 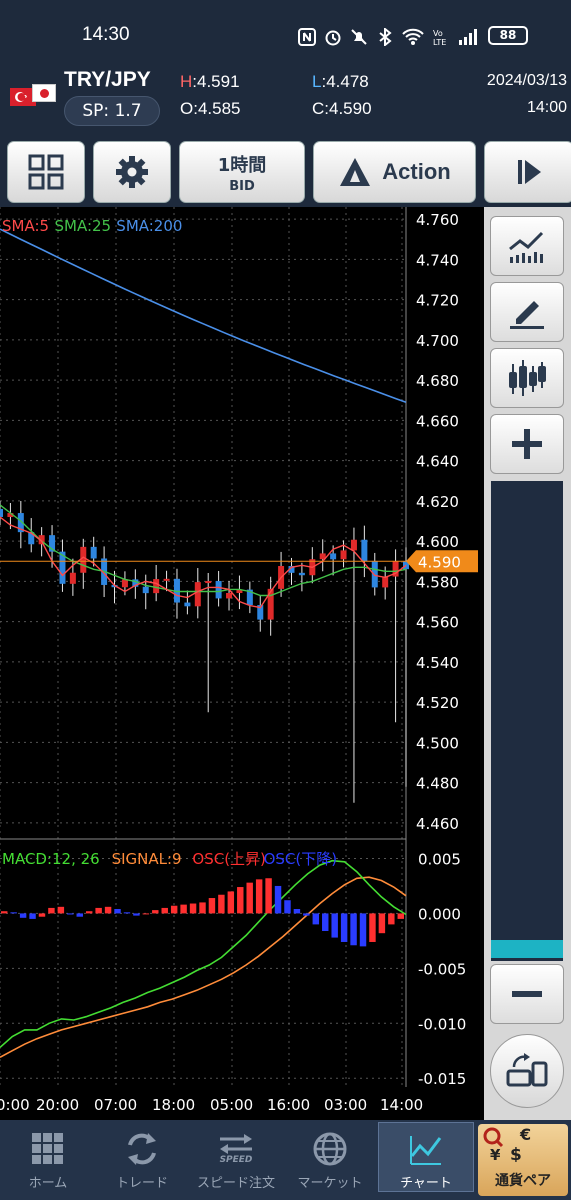 I want to click on chart-legend-item: SMA:200, so click(x=149, y=226).